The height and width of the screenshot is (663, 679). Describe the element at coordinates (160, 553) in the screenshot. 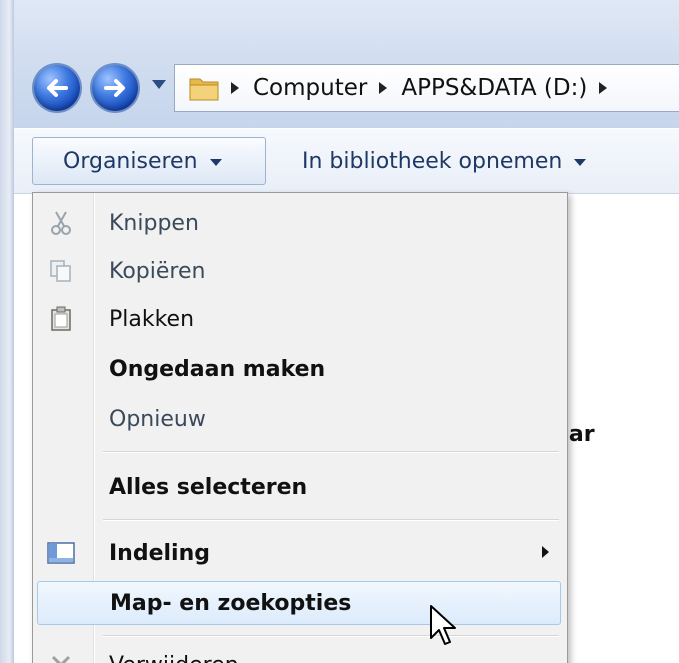

I see `menu-item-label: Indeling` at that location.